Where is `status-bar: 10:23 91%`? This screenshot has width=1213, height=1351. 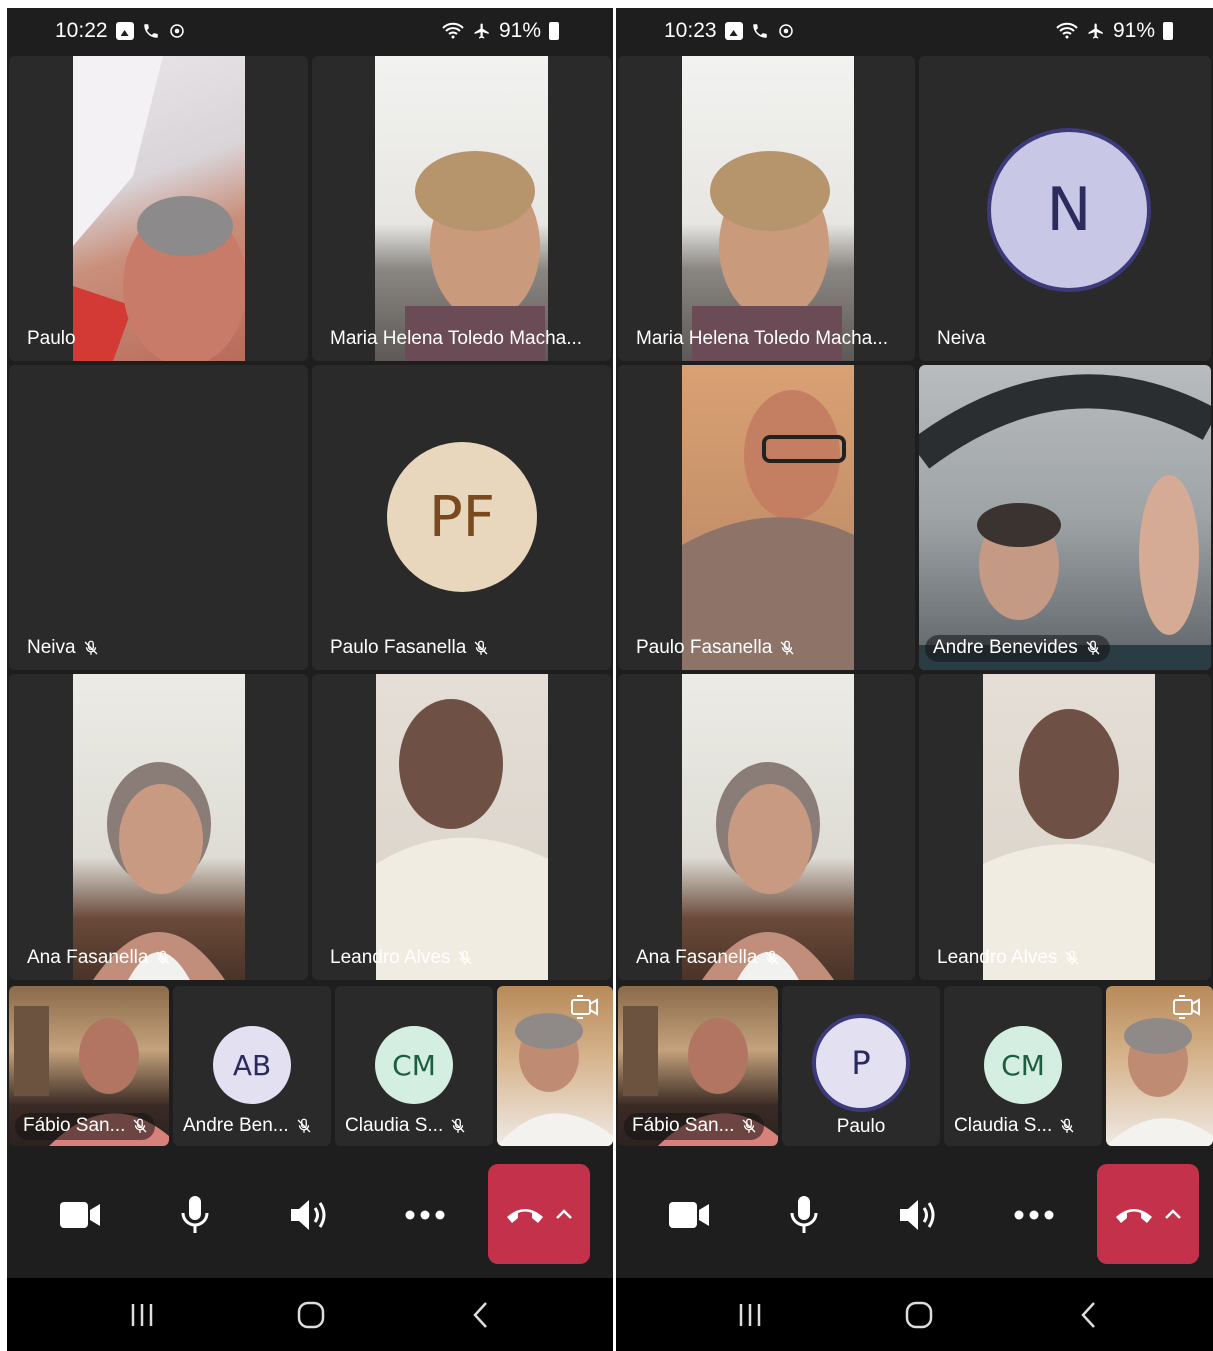 status-bar: 10:23 91% is located at coordinates (914, 31).